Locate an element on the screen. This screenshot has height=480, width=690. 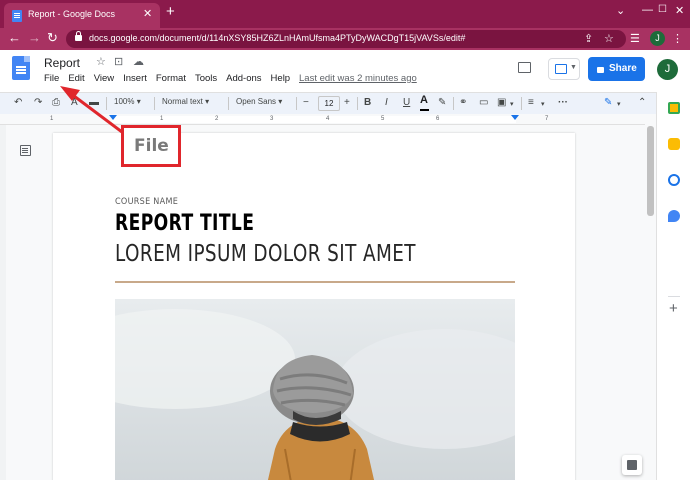
annotation-arrow is located at coordinates (91, 110).